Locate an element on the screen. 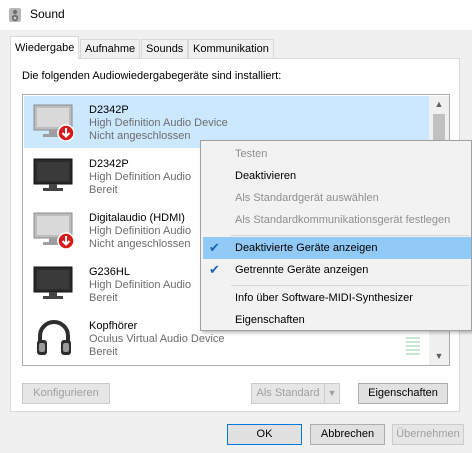 The height and width of the screenshot is (453, 472). tab-aufnahme: Aufnahme is located at coordinates (110, 48).